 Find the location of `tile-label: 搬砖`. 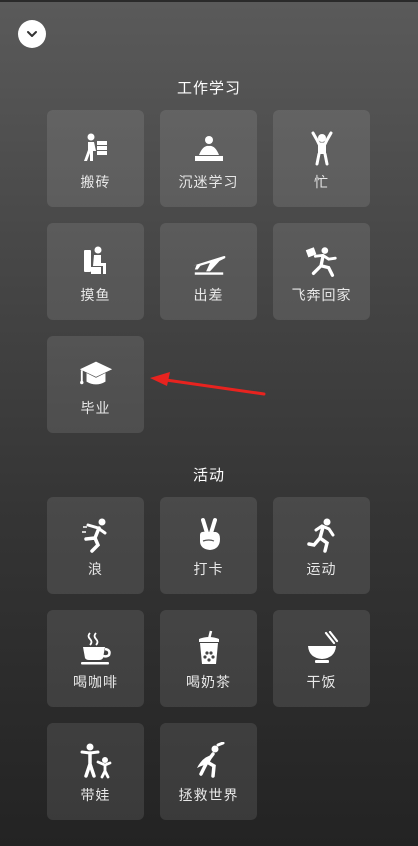

tile-label: 搬砖 is located at coordinates (95, 183).